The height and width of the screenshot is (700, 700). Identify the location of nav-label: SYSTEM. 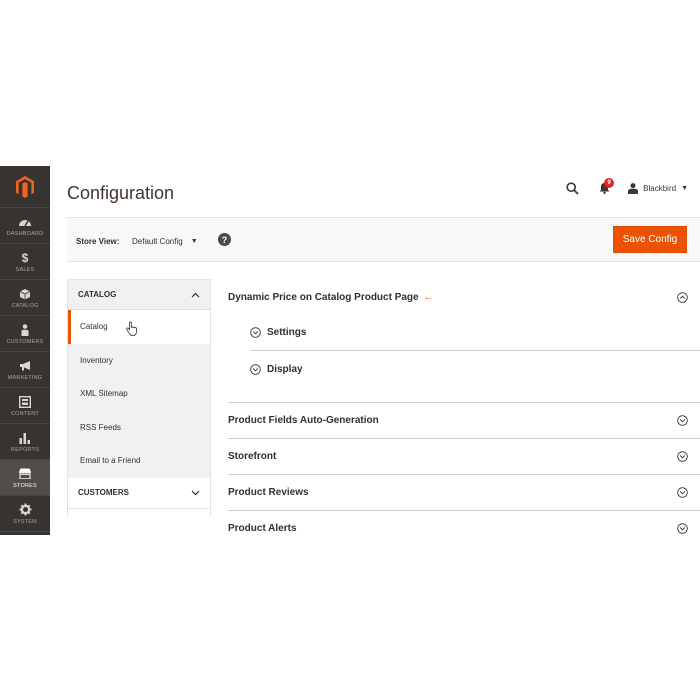
(25, 521).